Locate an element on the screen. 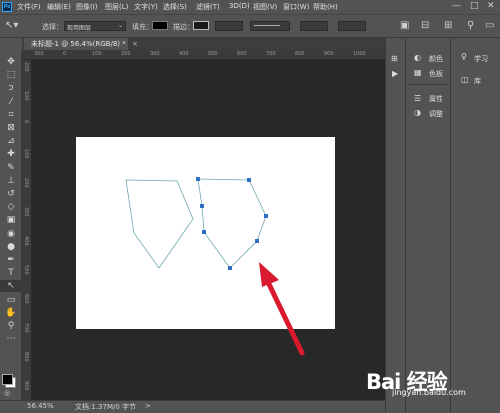 This screenshot has height=413, width=500. status-menu-arrow: > is located at coordinates (148, 406).